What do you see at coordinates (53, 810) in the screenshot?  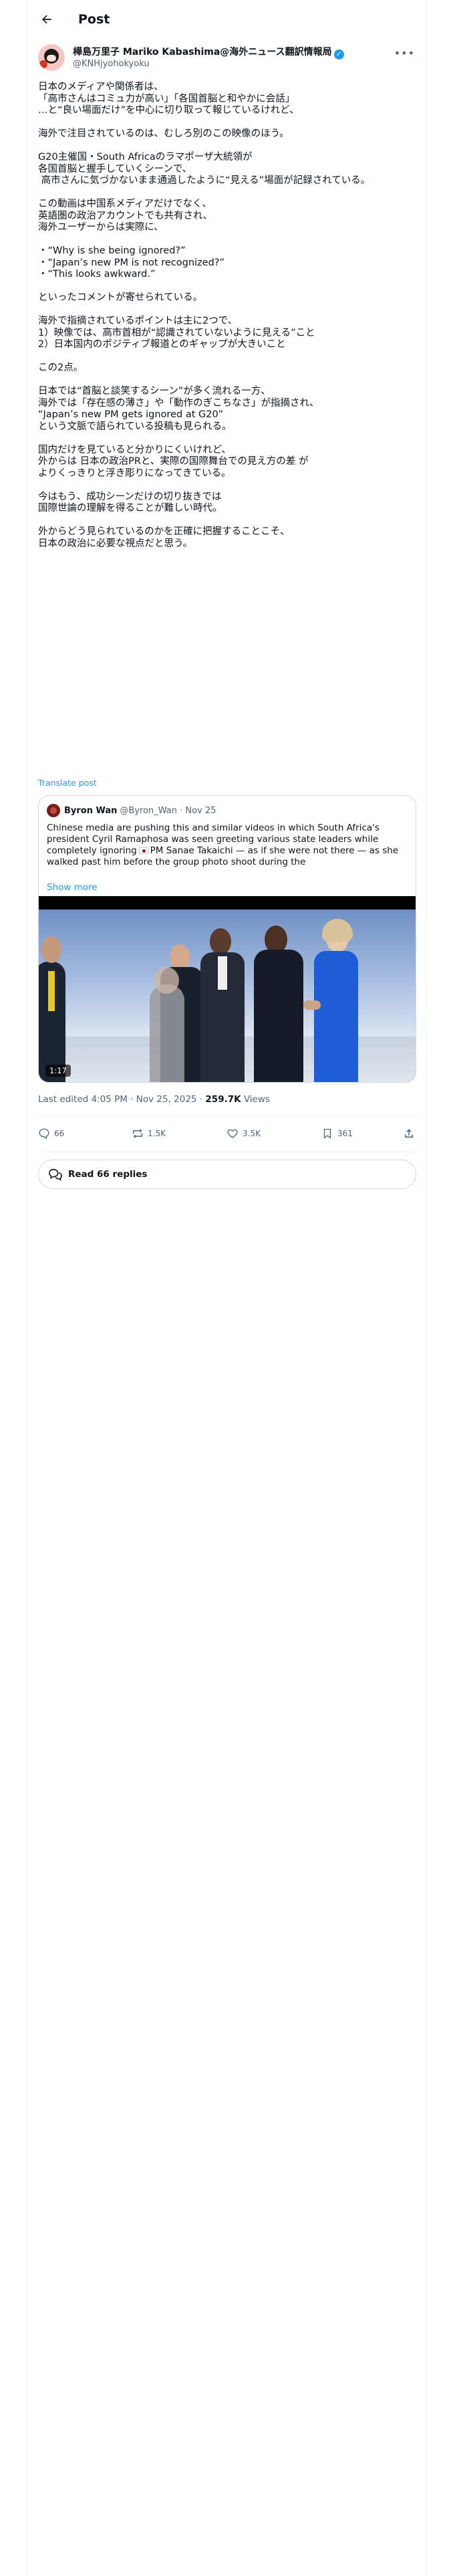 I see `quoted-avatar` at bounding box center [53, 810].